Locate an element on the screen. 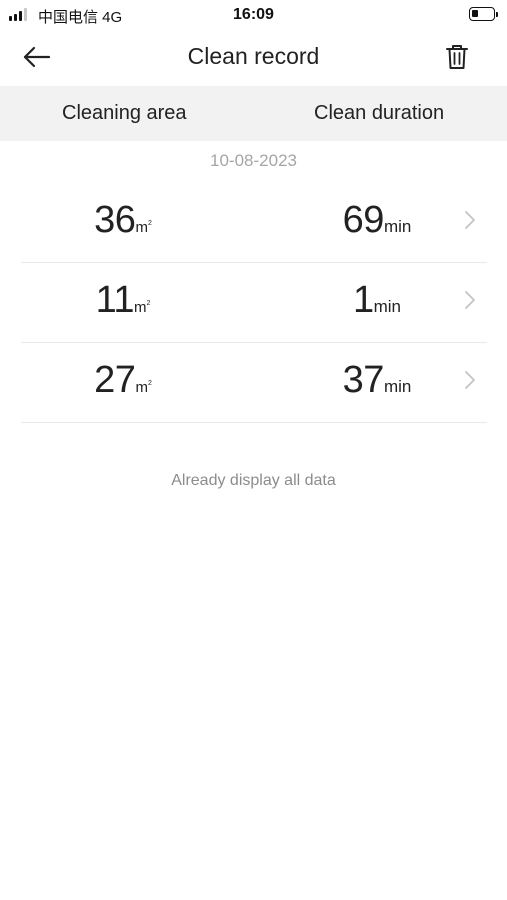  clean-duration-value: 69min is located at coordinates (377, 220).